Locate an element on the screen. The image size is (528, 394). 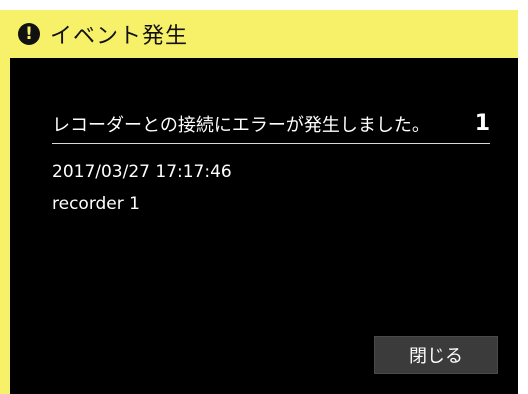
event-device: recorder 1 is located at coordinates (96, 204).